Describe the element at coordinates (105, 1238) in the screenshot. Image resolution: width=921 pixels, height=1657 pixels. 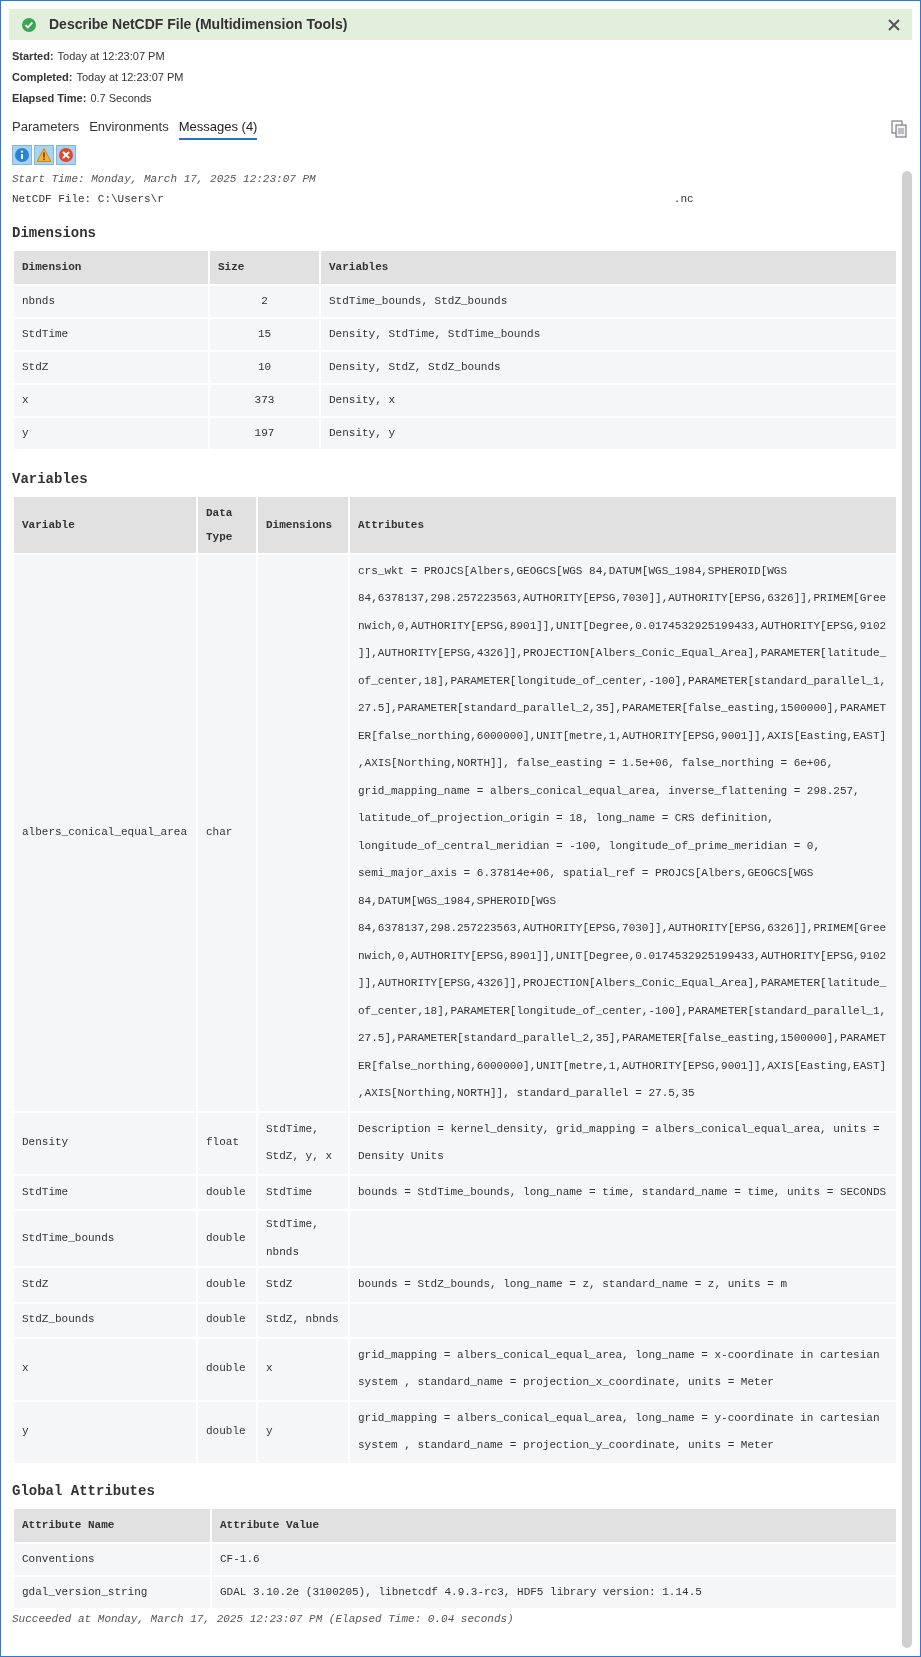
I see `table-cell: StdTime_bounds` at that location.